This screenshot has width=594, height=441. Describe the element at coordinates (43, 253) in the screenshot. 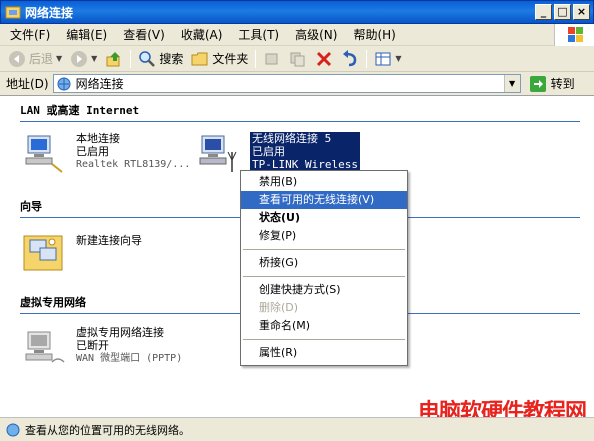

I see `wizard-icon` at that location.